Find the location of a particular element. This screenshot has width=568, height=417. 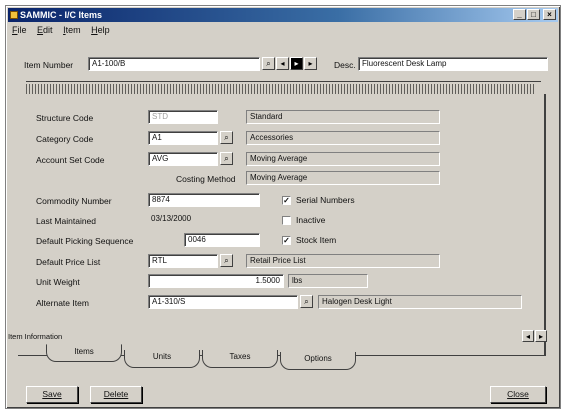

menu-file: File is located at coordinates (19, 30).